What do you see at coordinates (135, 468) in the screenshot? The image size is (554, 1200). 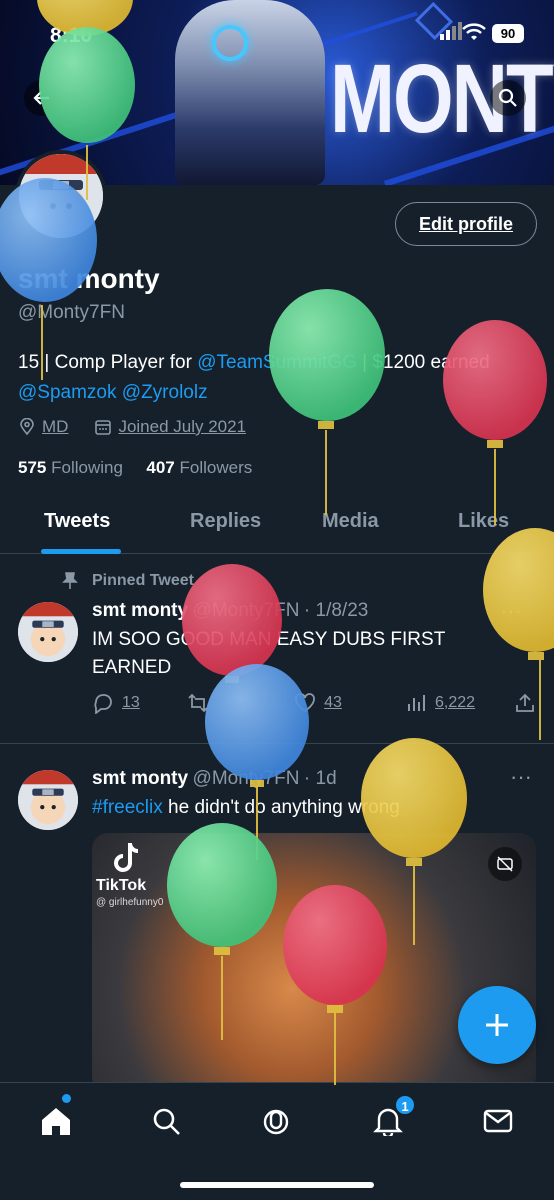 I see `follow-stats: 575 Following 407 Followers` at bounding box center [135, 468].